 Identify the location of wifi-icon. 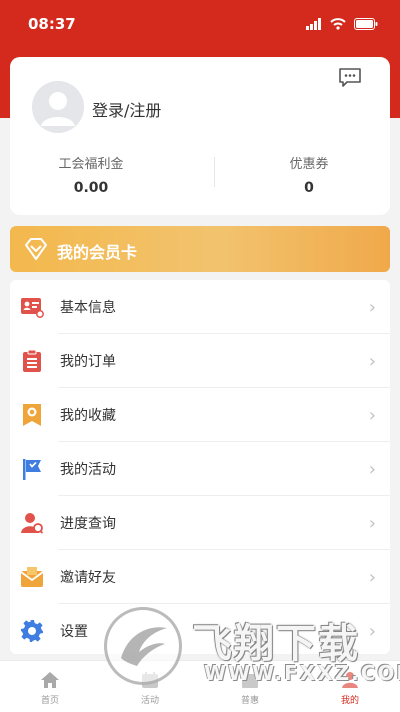
(338, 24).